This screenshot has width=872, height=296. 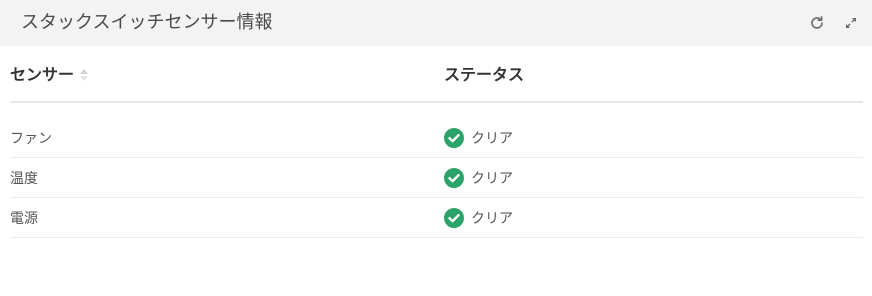 I want to click on sensor-name: 電源, so click(x=24, y=219).